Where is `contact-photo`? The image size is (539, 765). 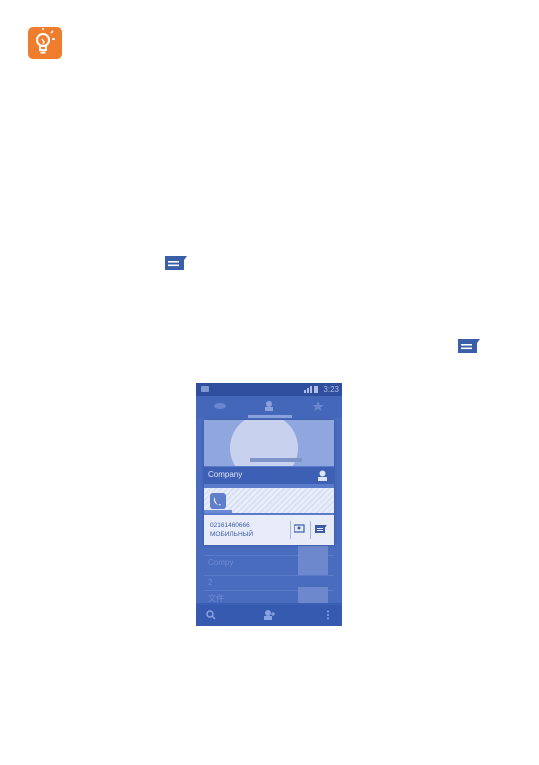
contact-photo is located at coordinates (269, 443).